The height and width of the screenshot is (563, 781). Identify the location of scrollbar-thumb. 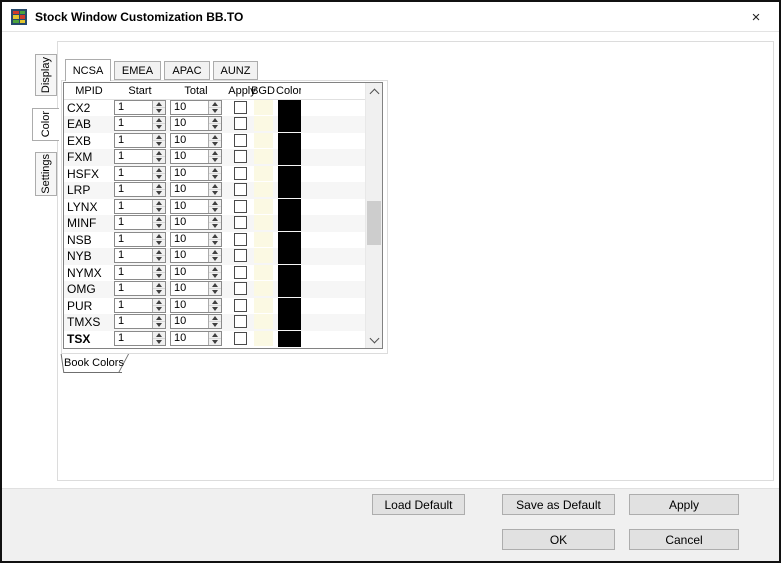
(374, 223).